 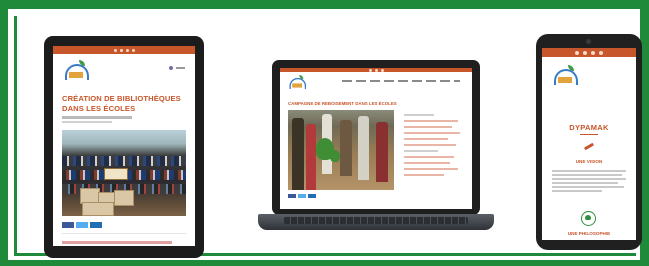 I want to click on phone-screen: DYPAMAK UNE VISION UNE PHILOSOPHIE, so click(x=589, y=144).